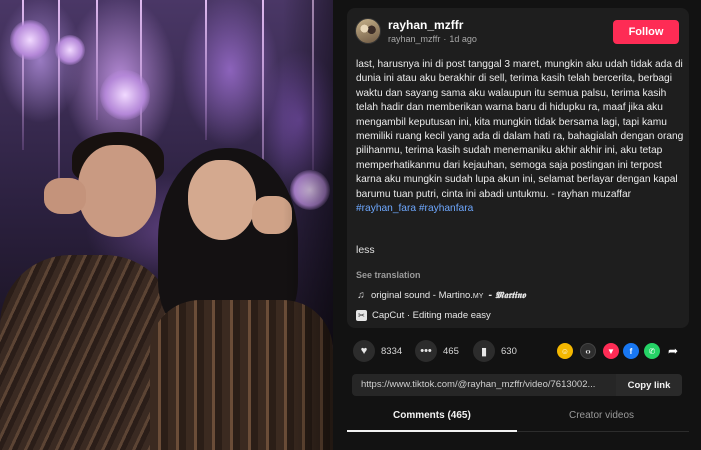 This screenshot has width=701, height=450. Describe the element at coordinates (426, 351) in the screenshot. I see `comment-icon: •••` at that location.